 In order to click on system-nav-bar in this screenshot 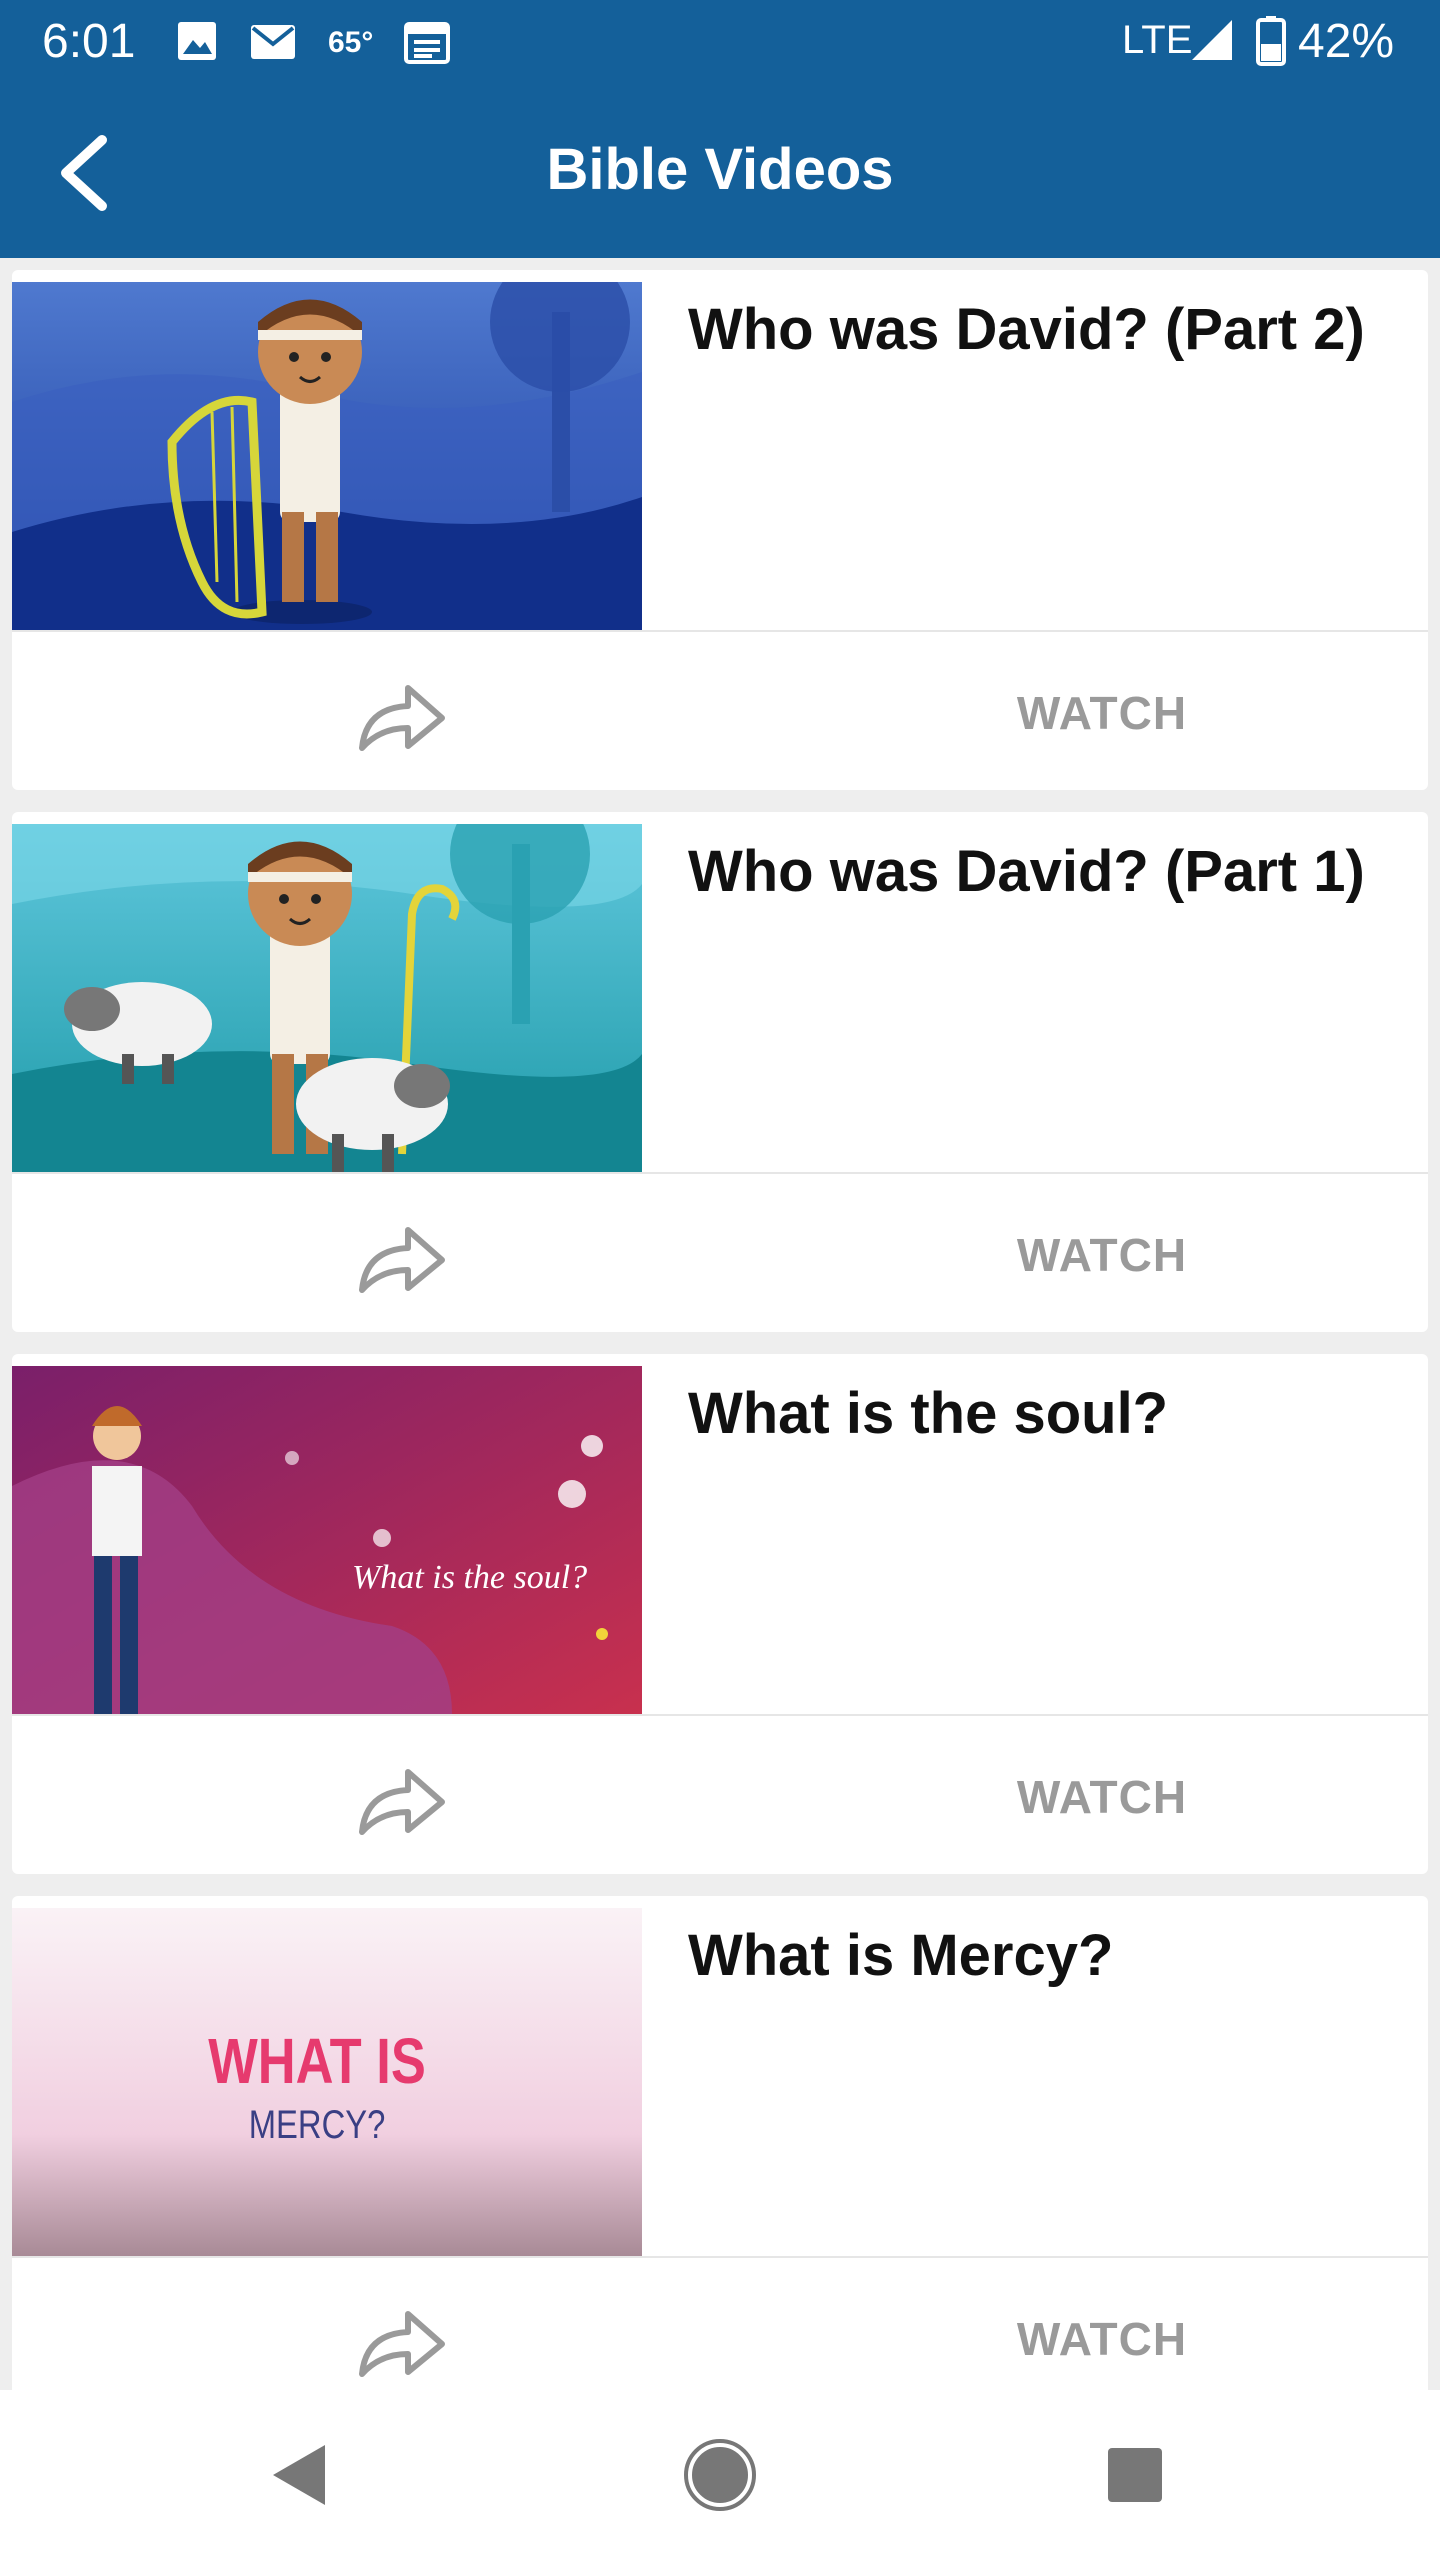, I will do `click(720, 2475)`.